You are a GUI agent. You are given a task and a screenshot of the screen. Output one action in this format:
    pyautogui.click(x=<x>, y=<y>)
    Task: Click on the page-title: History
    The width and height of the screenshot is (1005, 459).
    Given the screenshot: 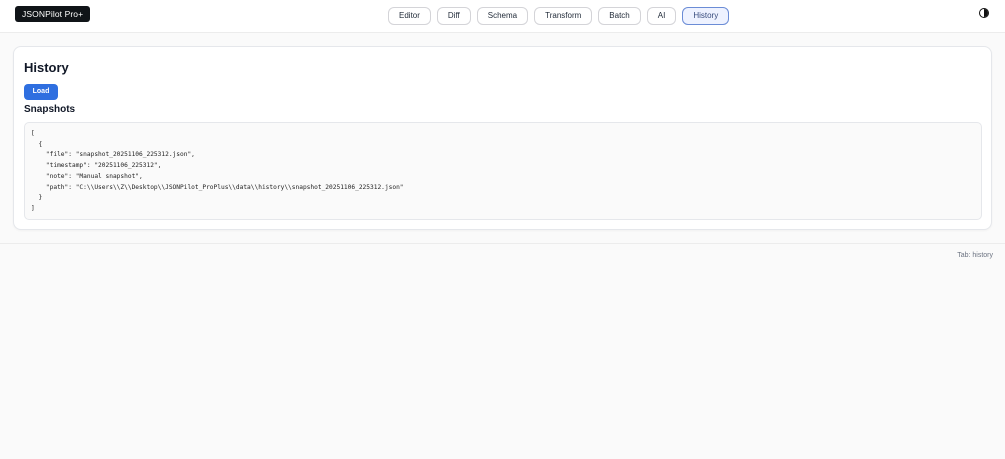 What is the action you would take?
    pyautogui.click(x=46, y=67)
    